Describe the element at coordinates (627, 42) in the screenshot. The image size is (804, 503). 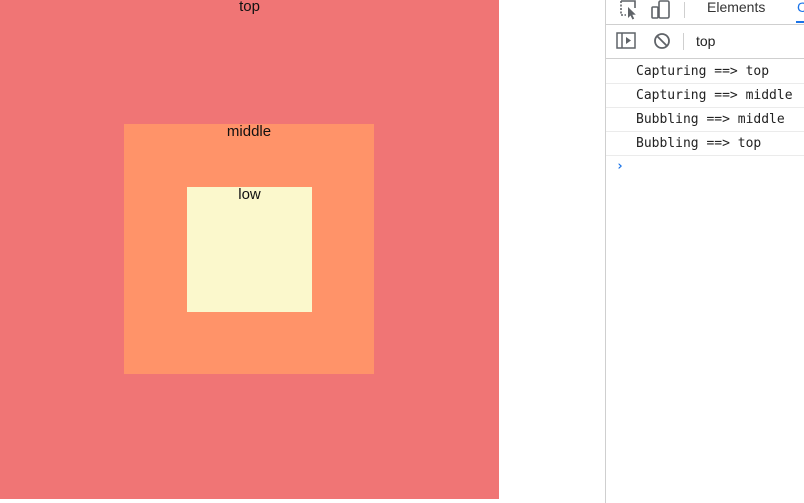
I see `console-sidebar-icon` at that location.